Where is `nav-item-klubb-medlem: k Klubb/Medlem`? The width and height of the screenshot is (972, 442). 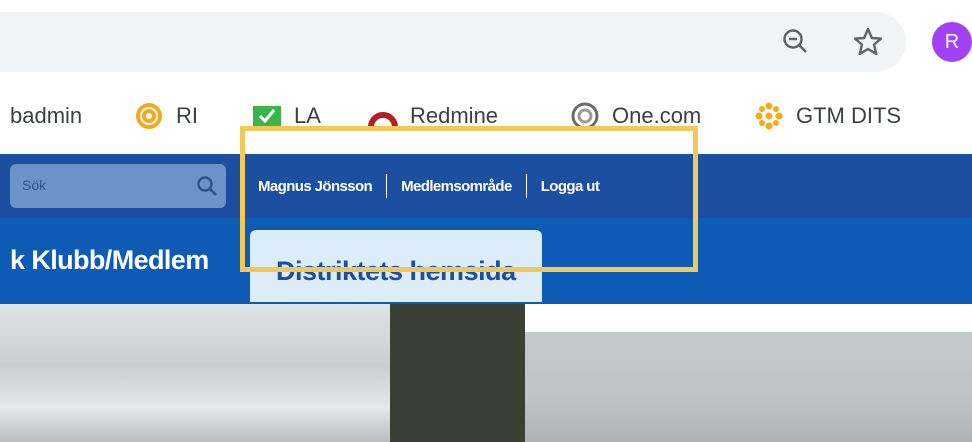
nav-item-klubb-medlem: k Klubb/Medlem is located at coordinates (109, 260).